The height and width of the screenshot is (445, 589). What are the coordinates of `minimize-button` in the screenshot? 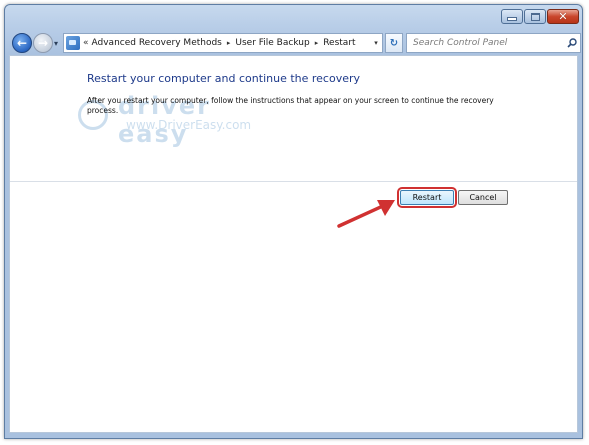 It's located at (512, 16).